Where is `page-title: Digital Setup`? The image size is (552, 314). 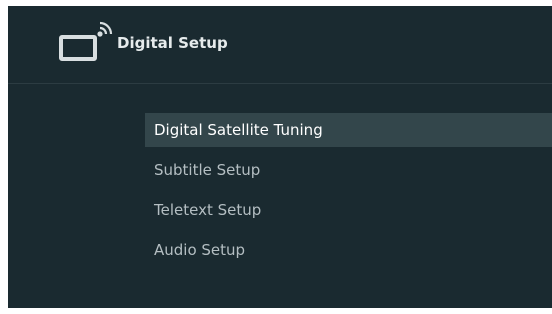 page-title: Digital Setup is located at coordinates (172, 43).